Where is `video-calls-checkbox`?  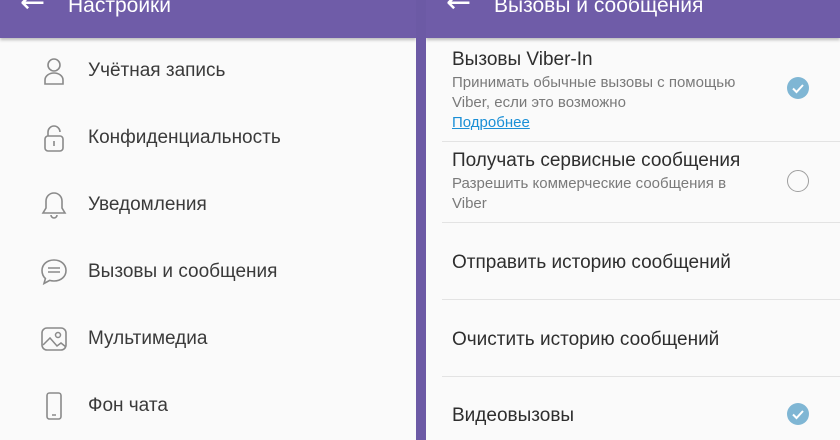 video-calls-checkbox is located at coordinates (798, 414).